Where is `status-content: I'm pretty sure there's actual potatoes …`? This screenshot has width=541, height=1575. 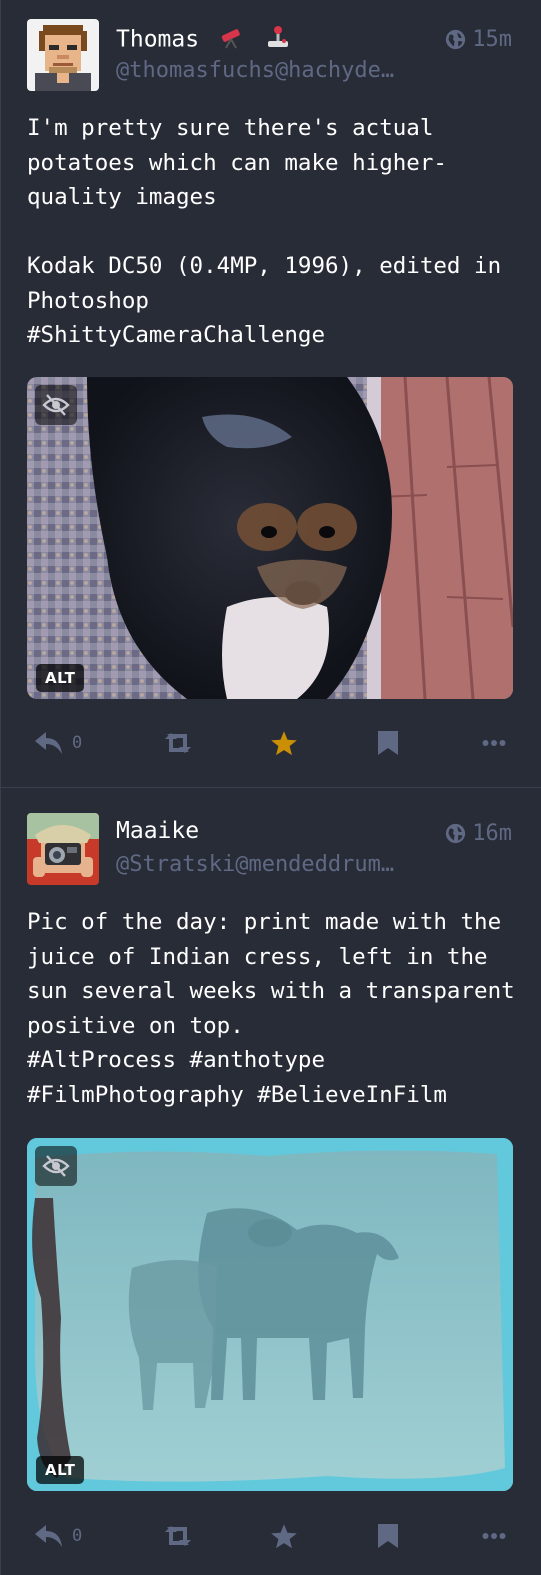
status-content: I'm pretty sure there's actual potatoes … is located at coordinates (264, 231).